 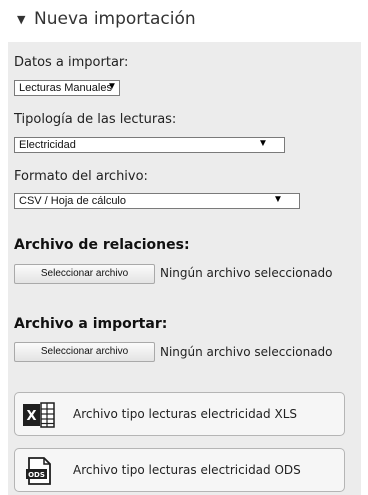 I want to click on section-header: ▼ Nueva importación, so click(x=184, y=20).